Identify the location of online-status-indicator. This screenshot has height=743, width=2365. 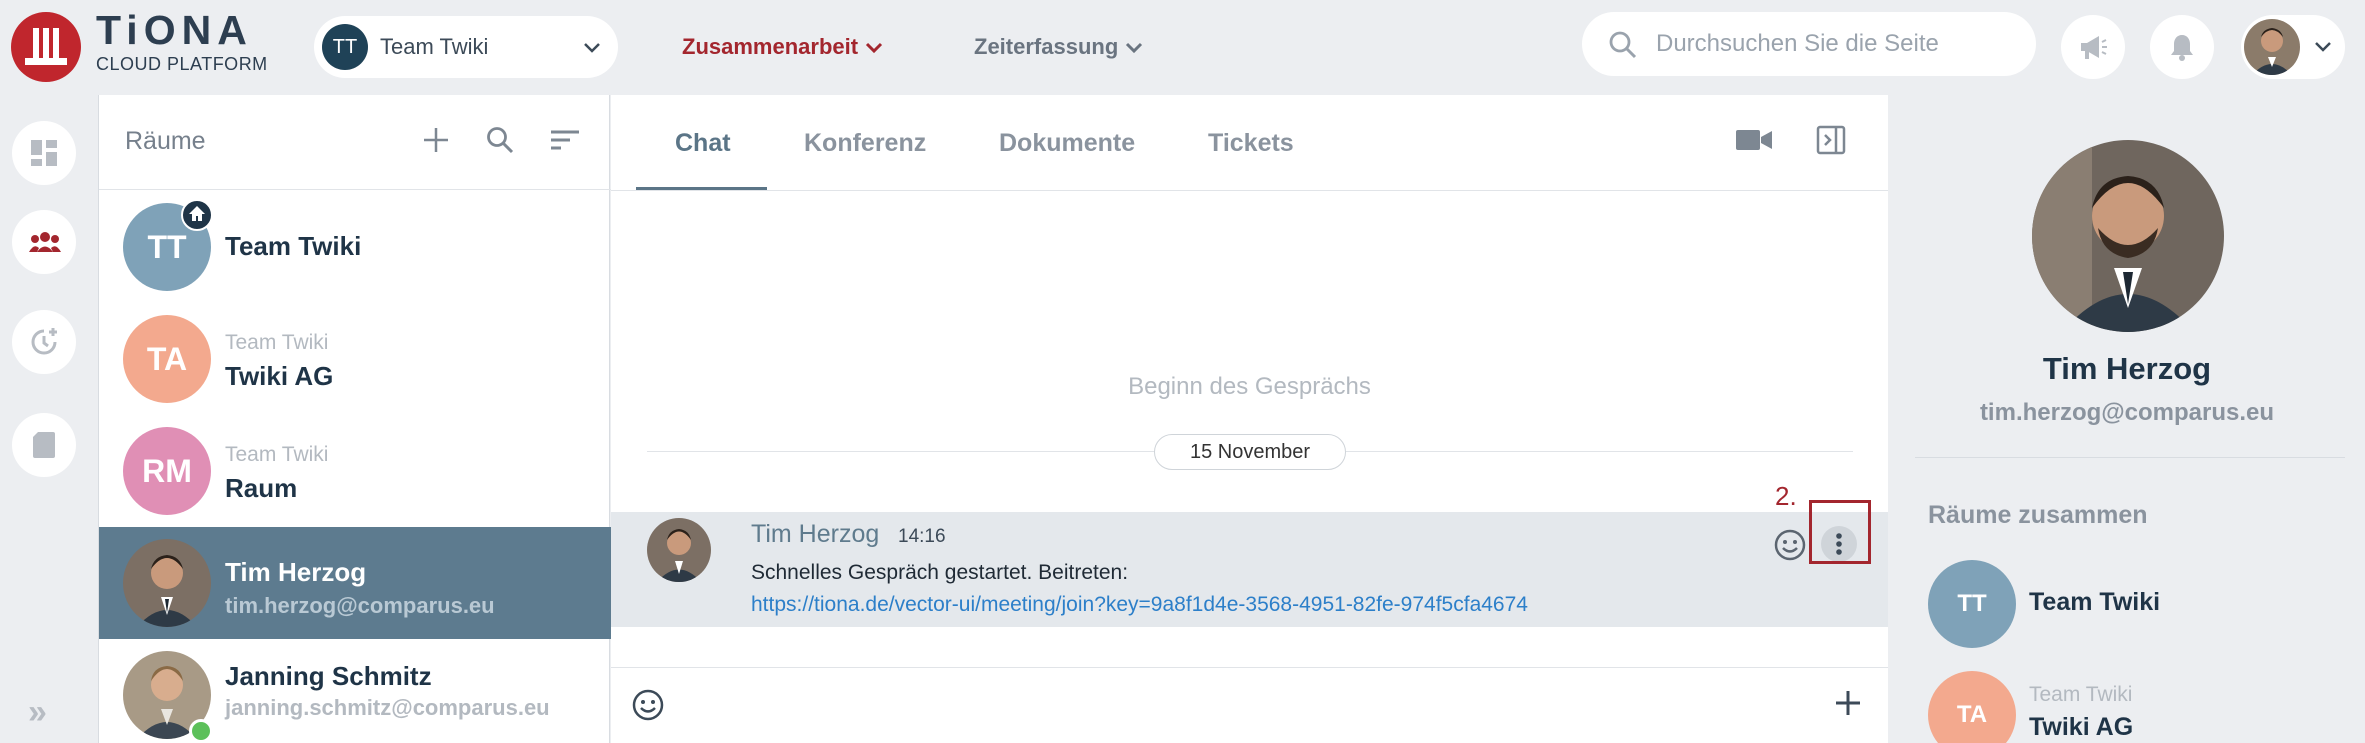
(201, 731).